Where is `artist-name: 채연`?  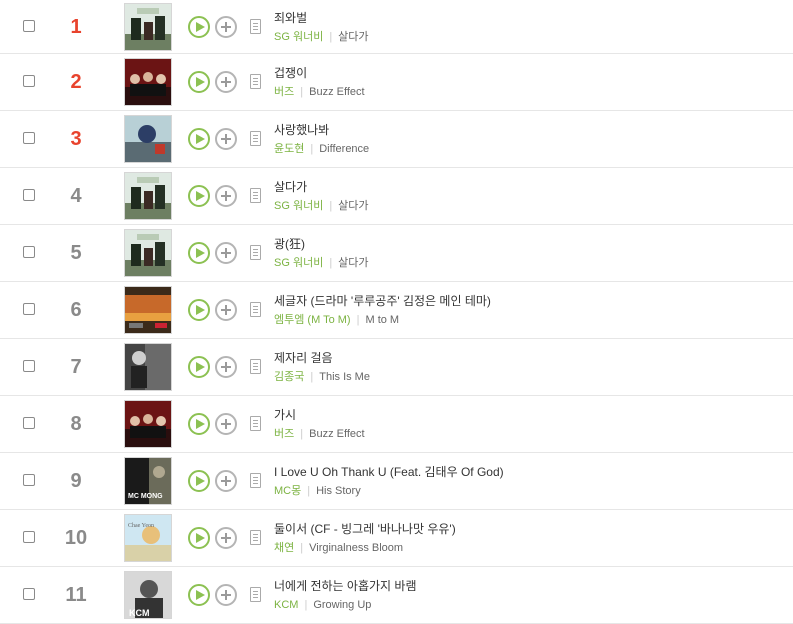
artist-name: 채연 is located at coordinates (284, 548).